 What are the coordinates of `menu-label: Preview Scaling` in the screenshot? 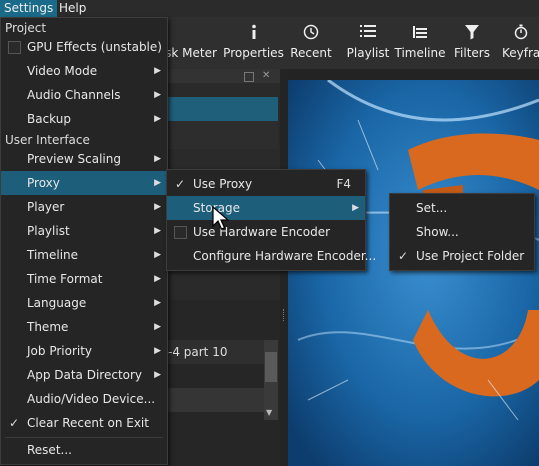 It's located at (74, 159).